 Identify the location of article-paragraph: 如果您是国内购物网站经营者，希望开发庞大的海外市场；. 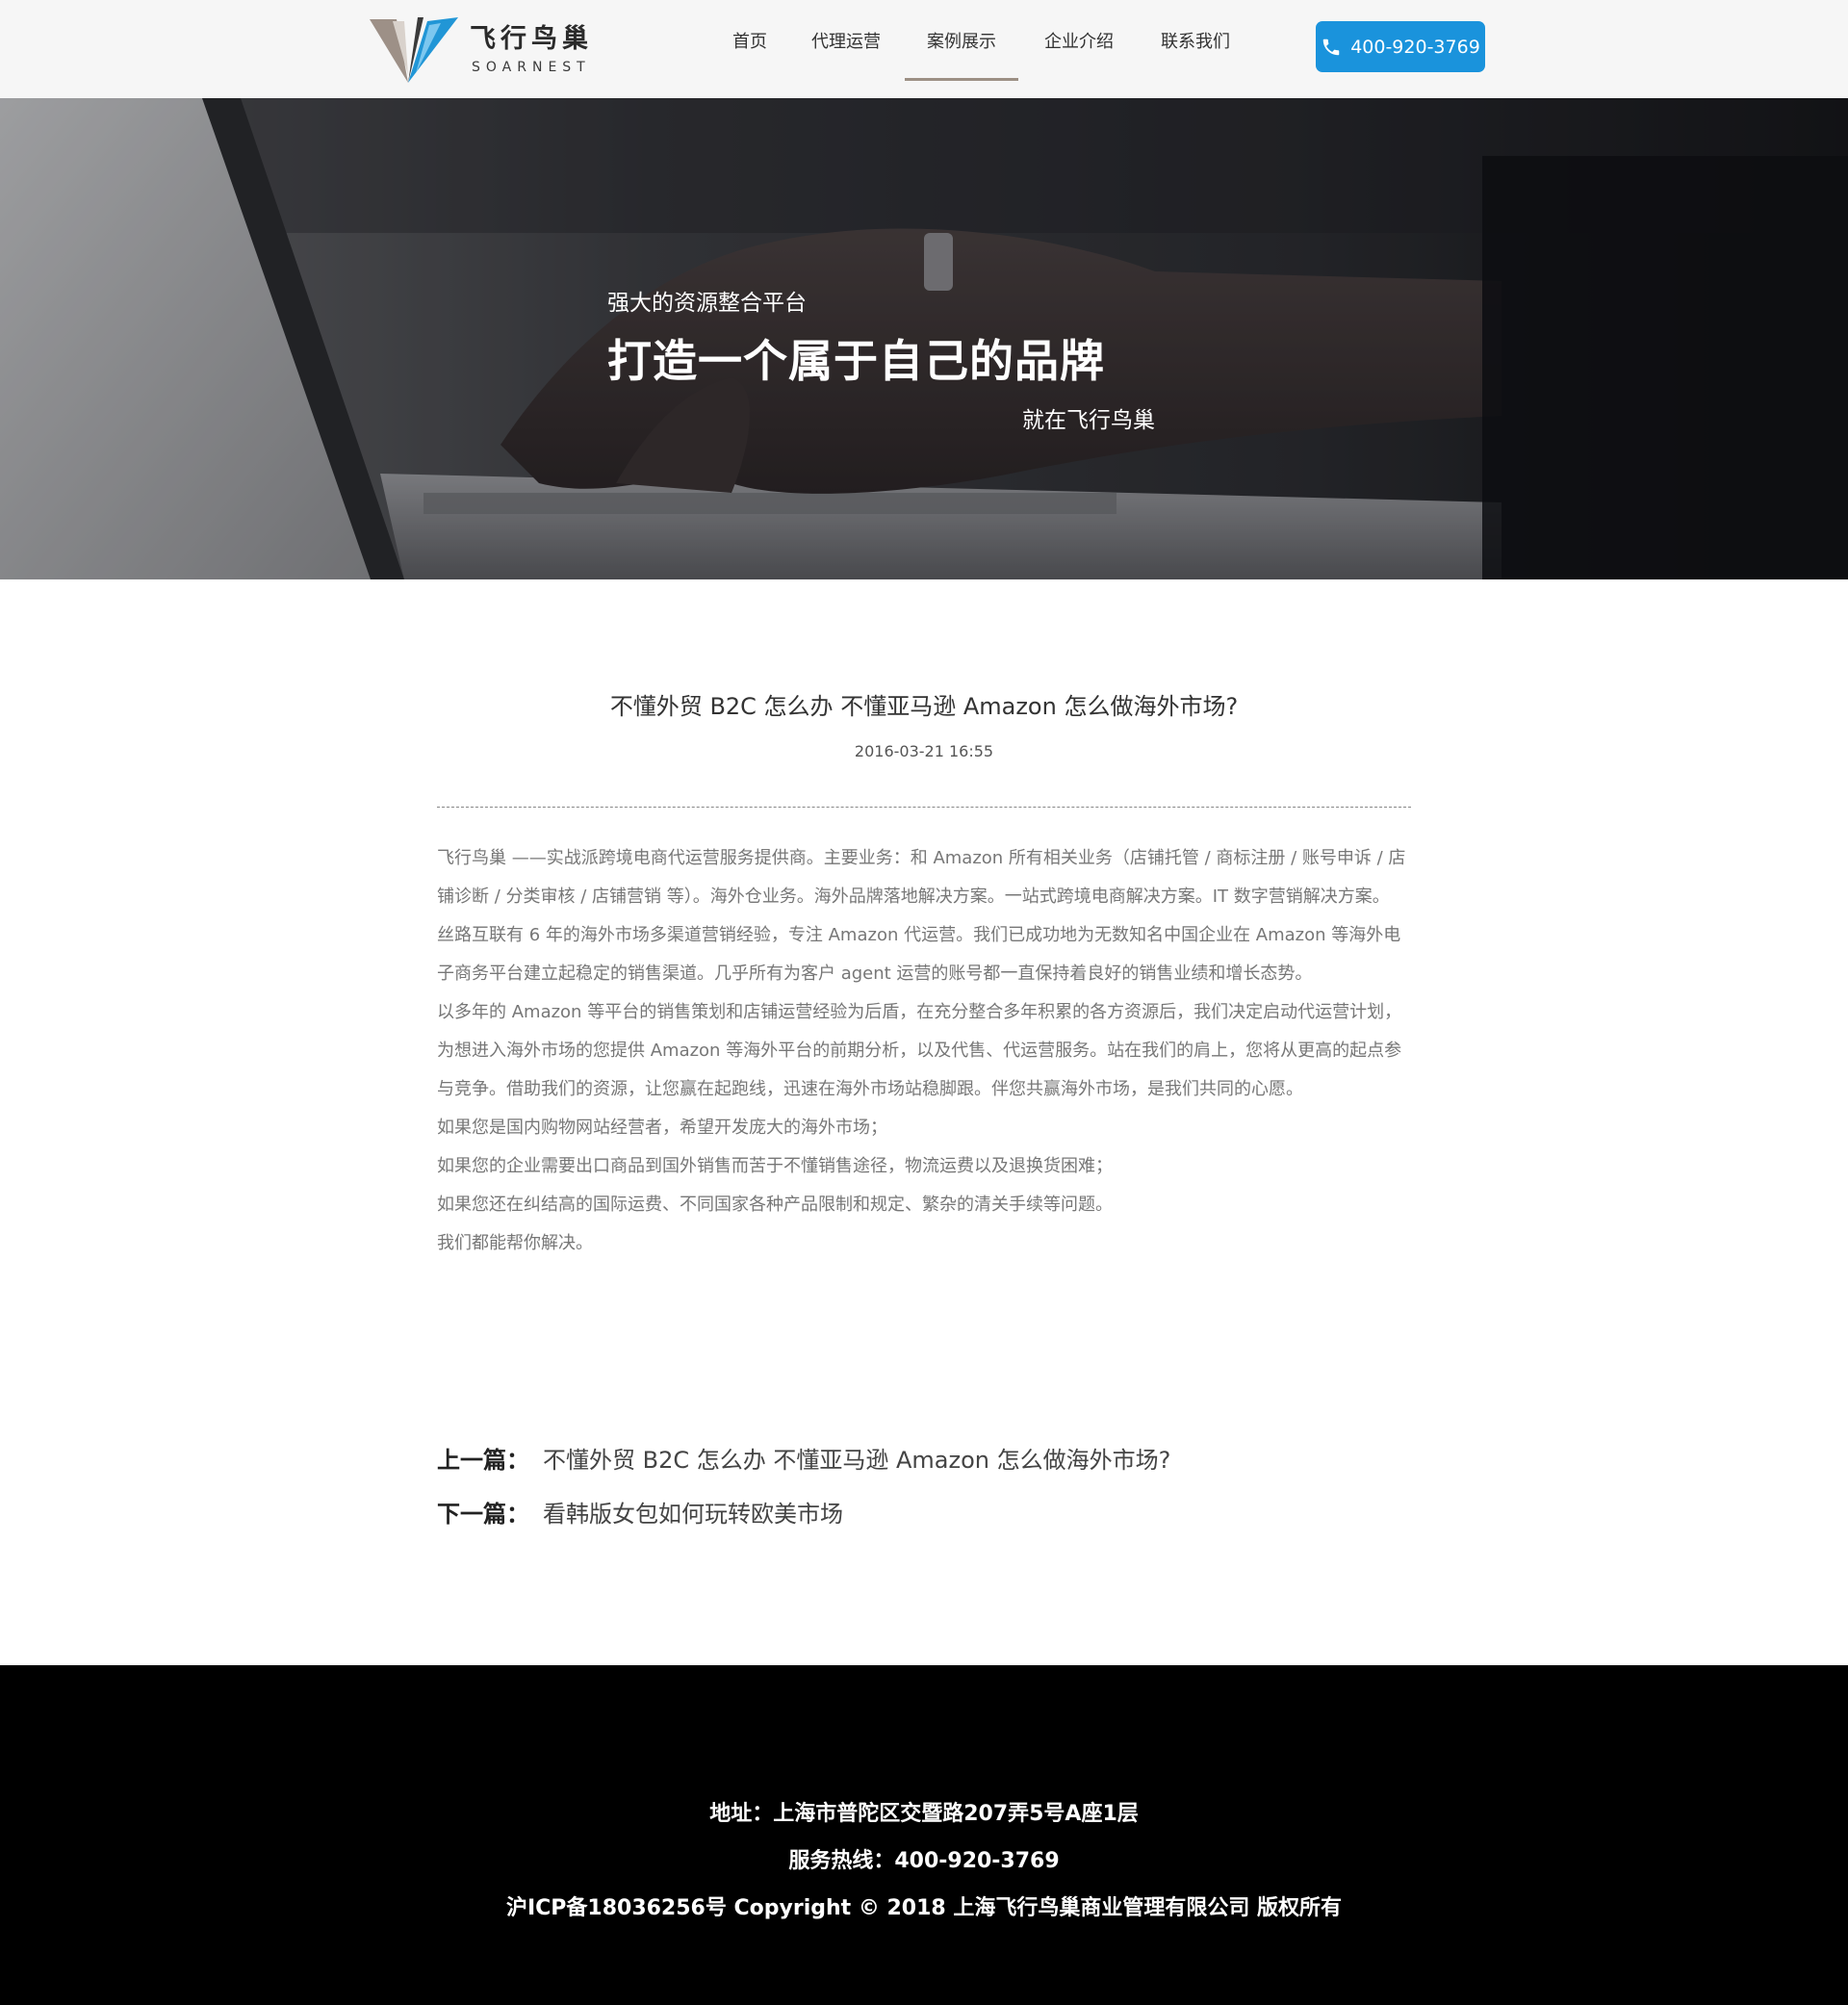
(662, 1128).